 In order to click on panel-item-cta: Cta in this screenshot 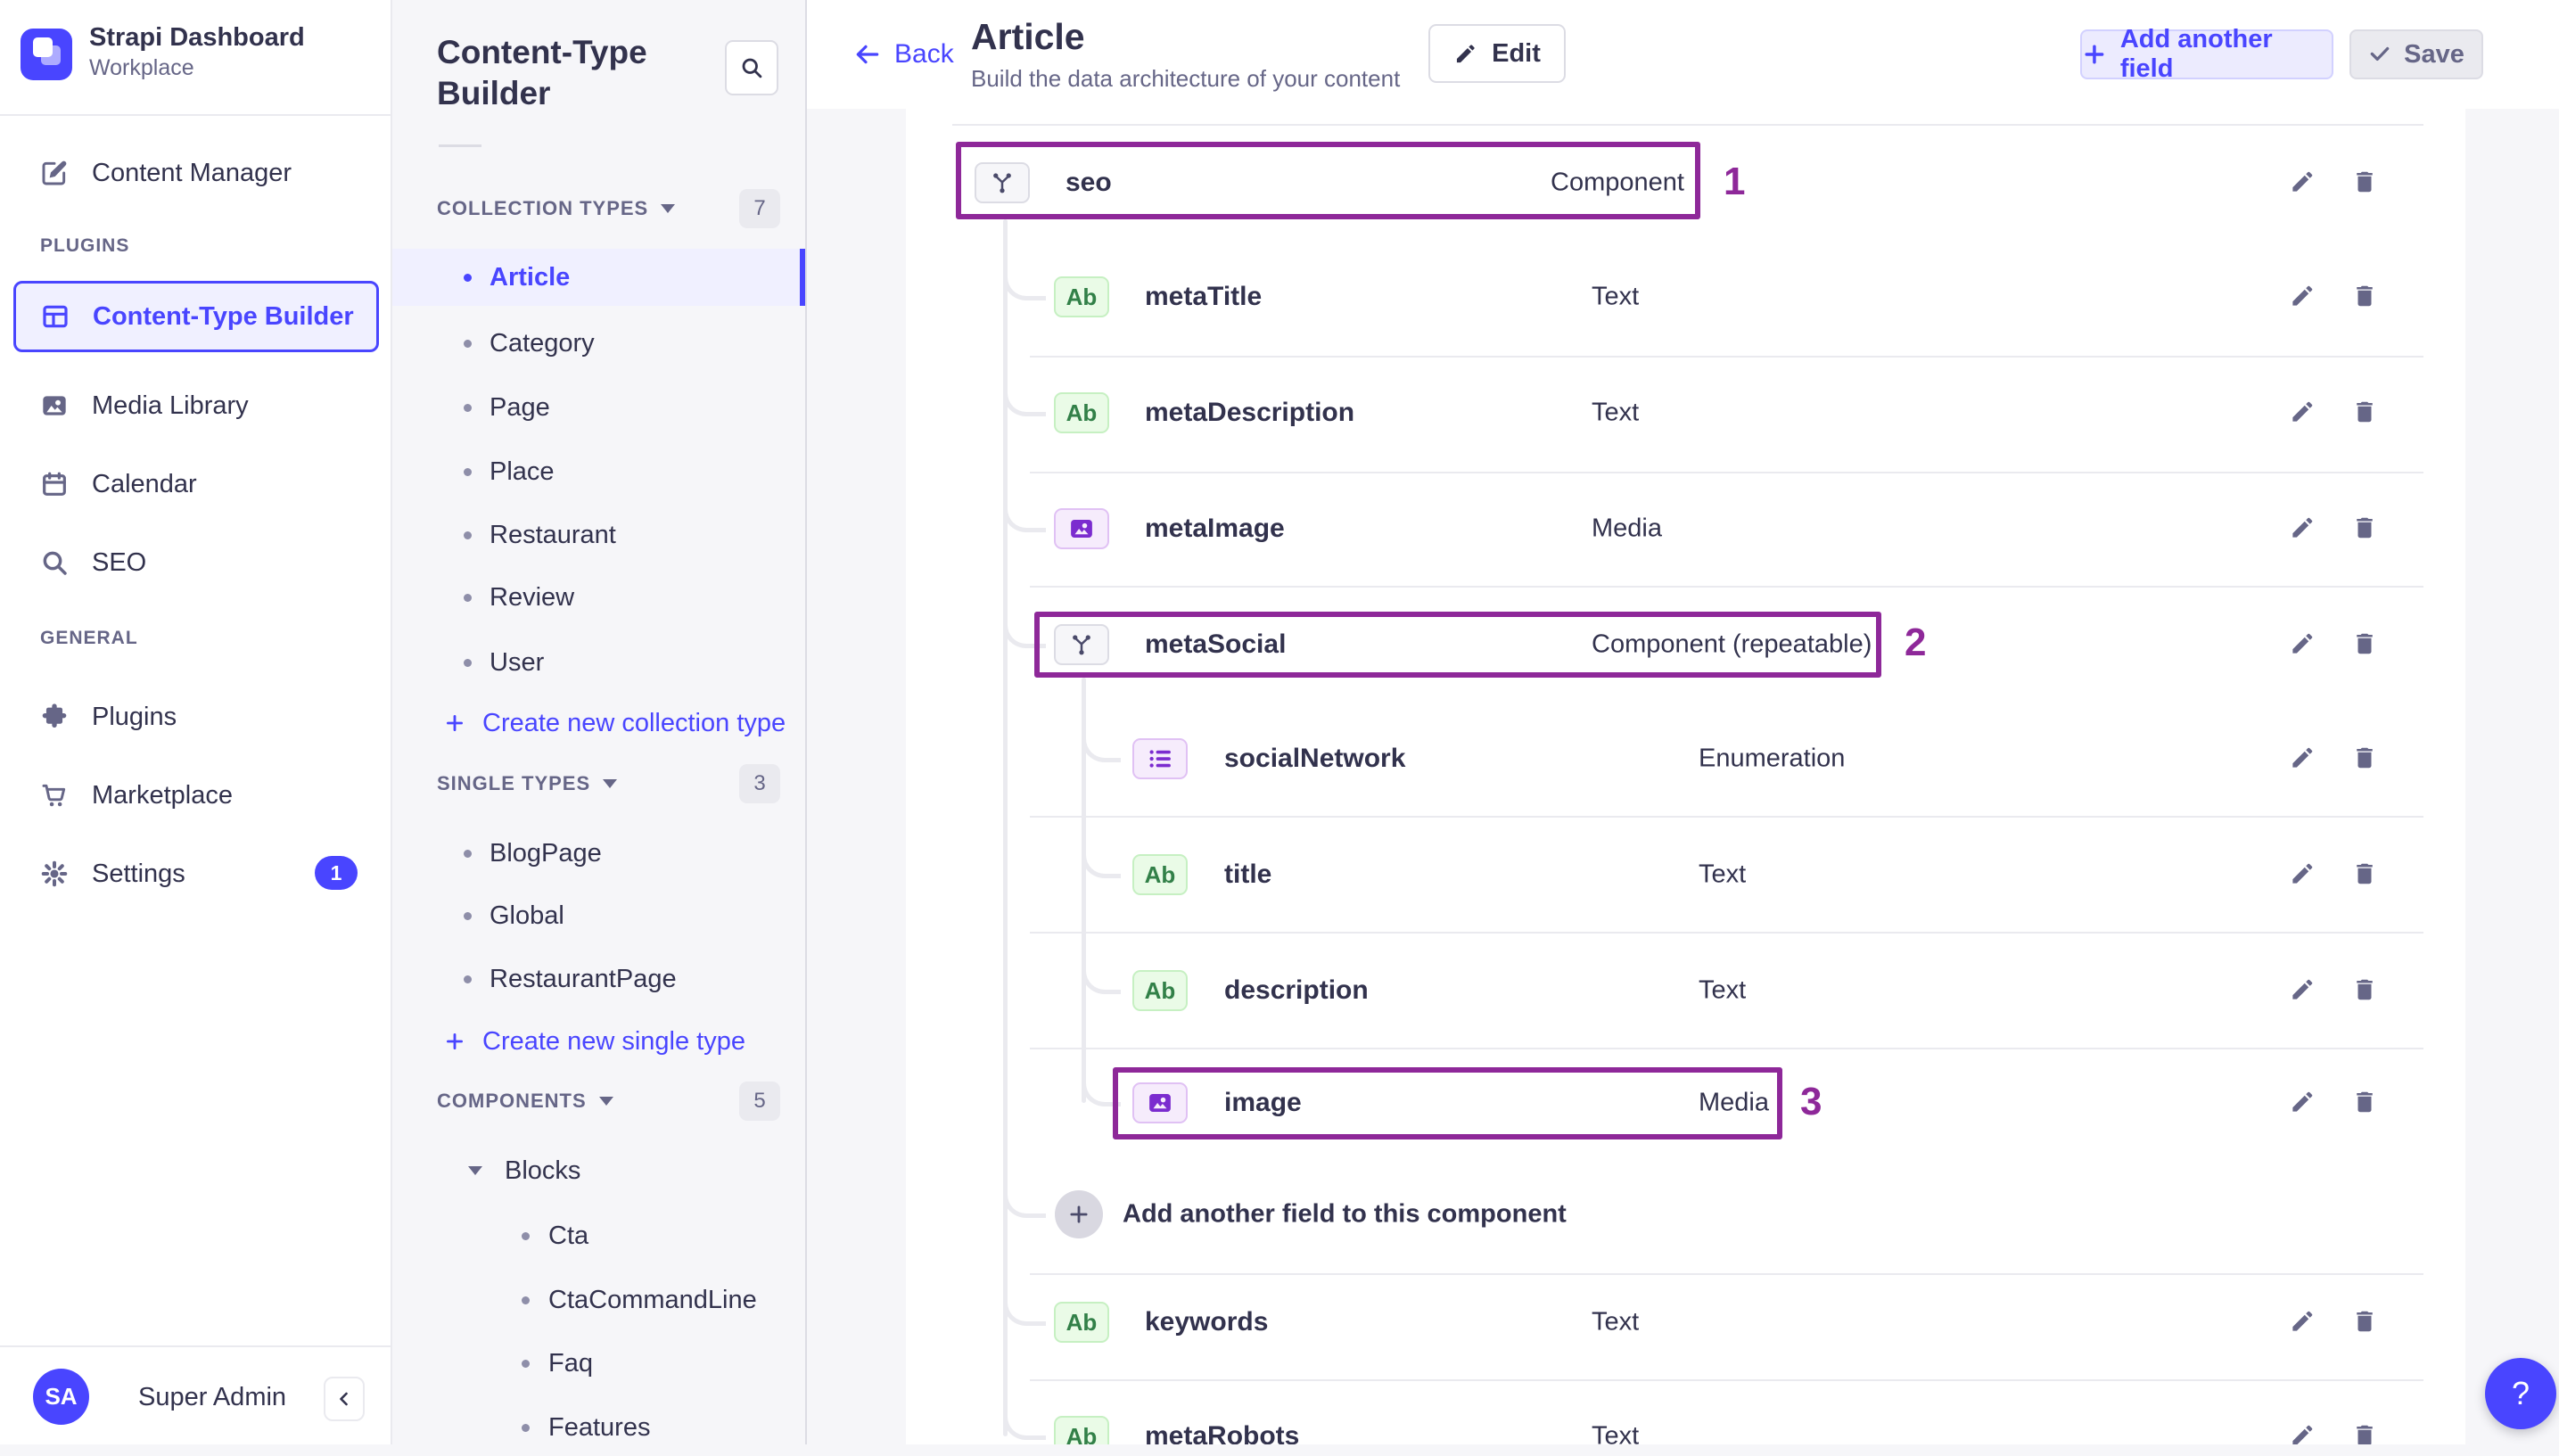, I will do `click(598, 1236)`.